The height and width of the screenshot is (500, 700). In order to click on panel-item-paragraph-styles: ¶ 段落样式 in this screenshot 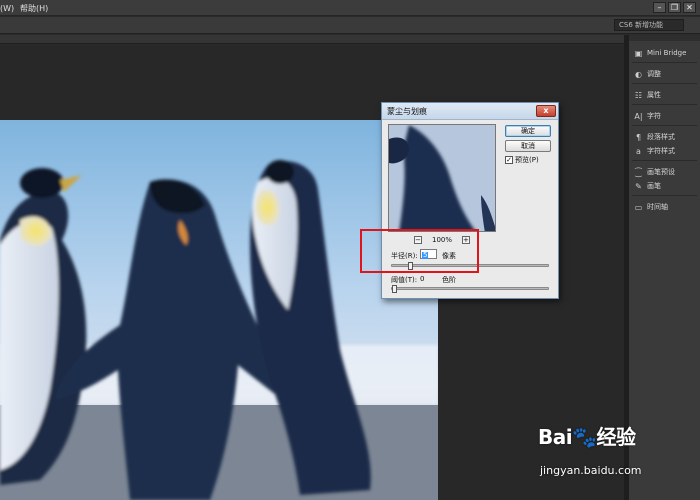, I will do `click(654, 137)`.